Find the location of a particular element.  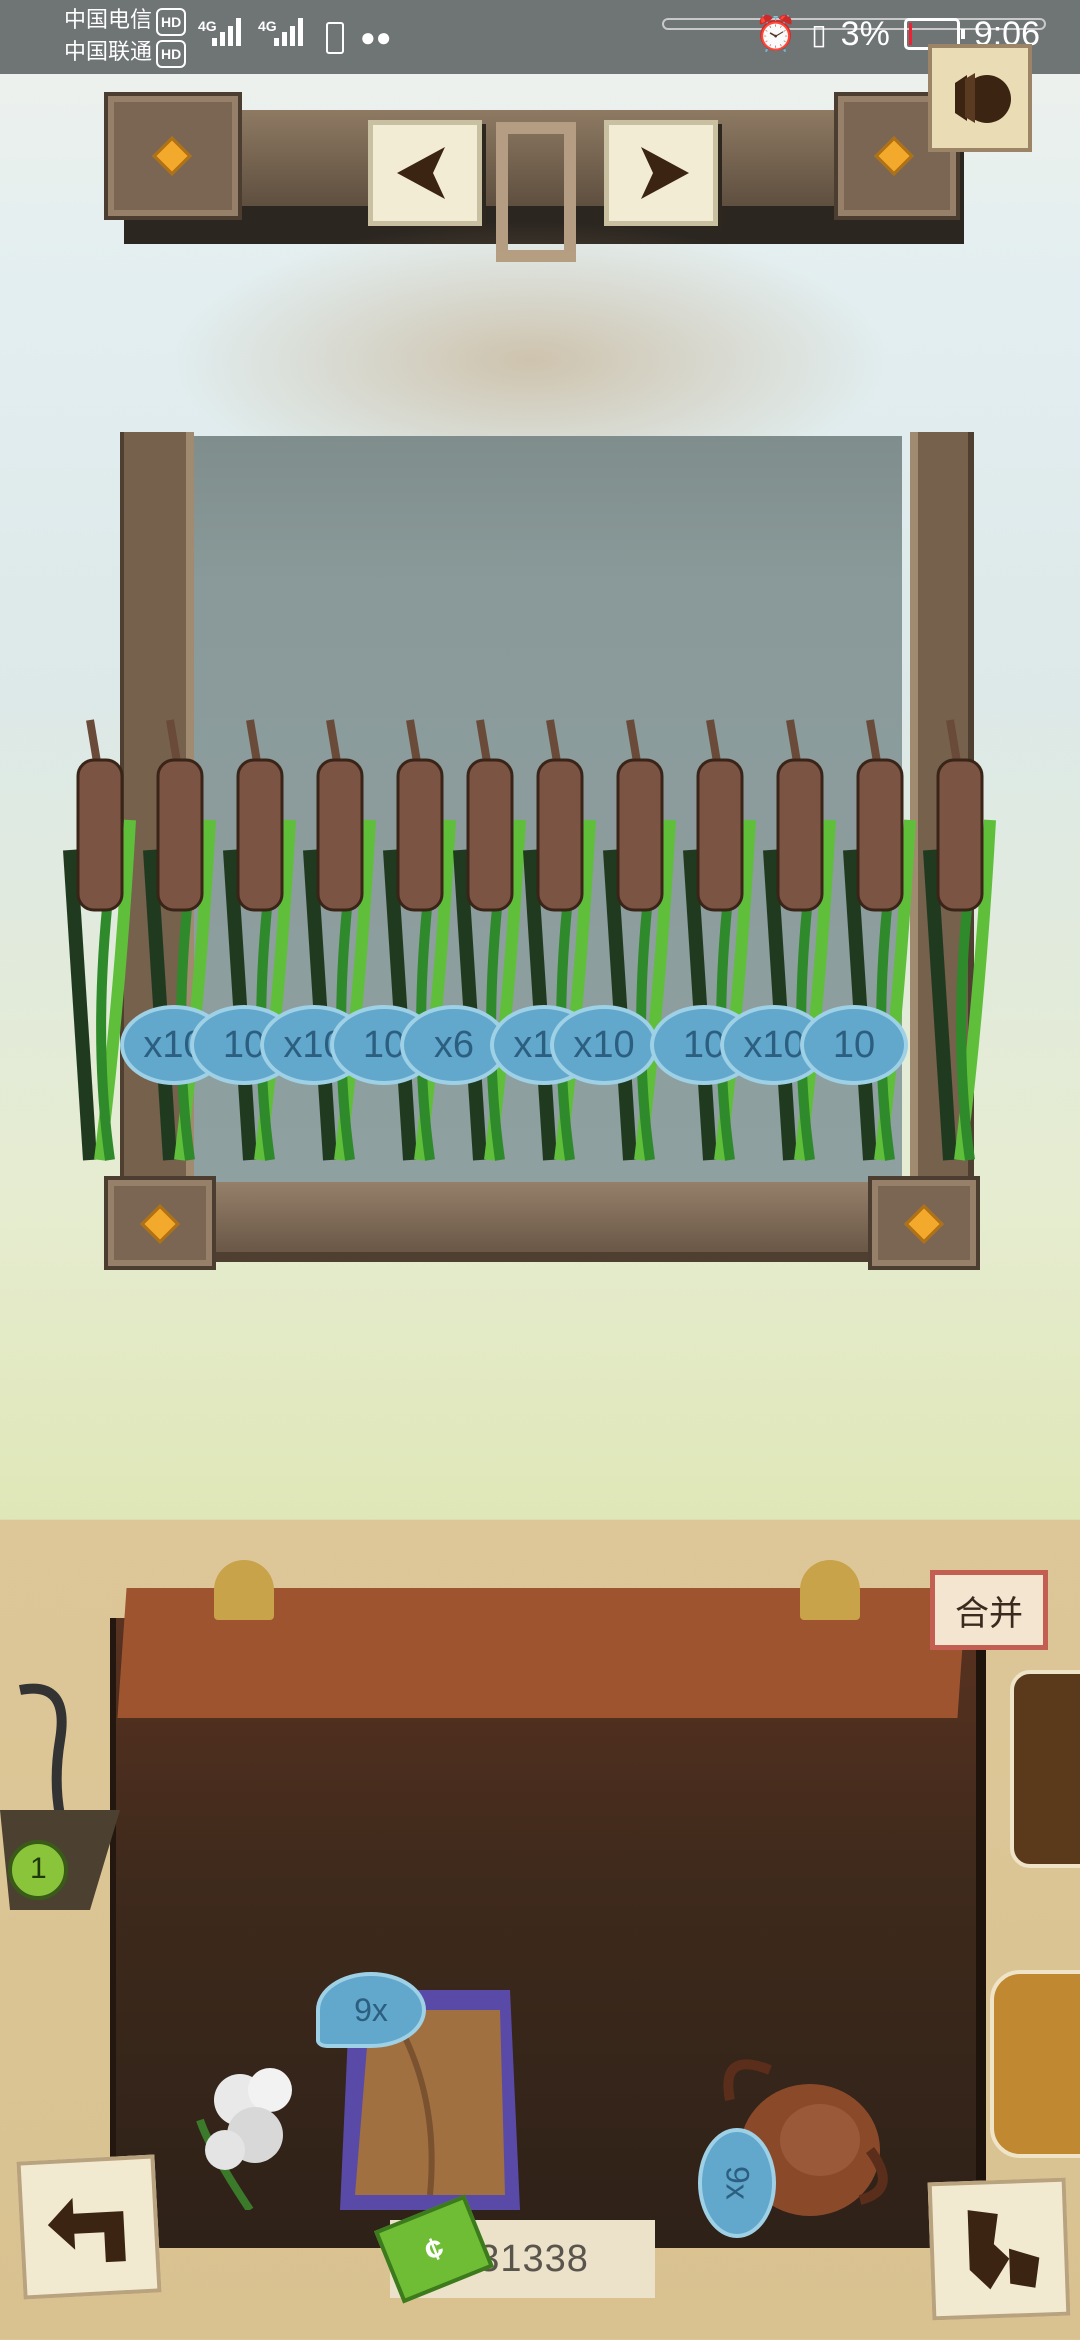

next-page-button is located at coordinates (661, 173).